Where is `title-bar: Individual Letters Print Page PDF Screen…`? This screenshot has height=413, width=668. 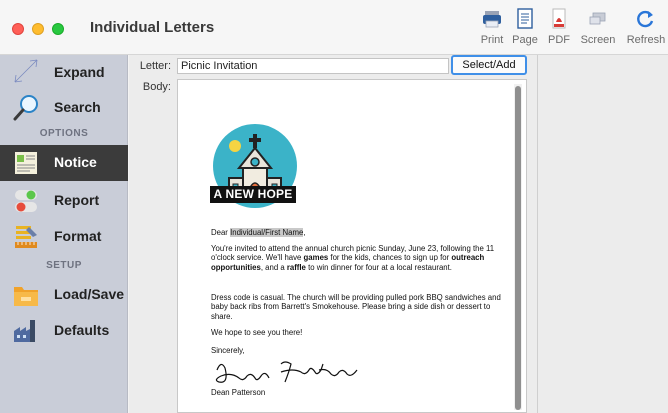 title-bar: Individual Letters Print Page PDF Screen… is located at coordinates (334, 27).